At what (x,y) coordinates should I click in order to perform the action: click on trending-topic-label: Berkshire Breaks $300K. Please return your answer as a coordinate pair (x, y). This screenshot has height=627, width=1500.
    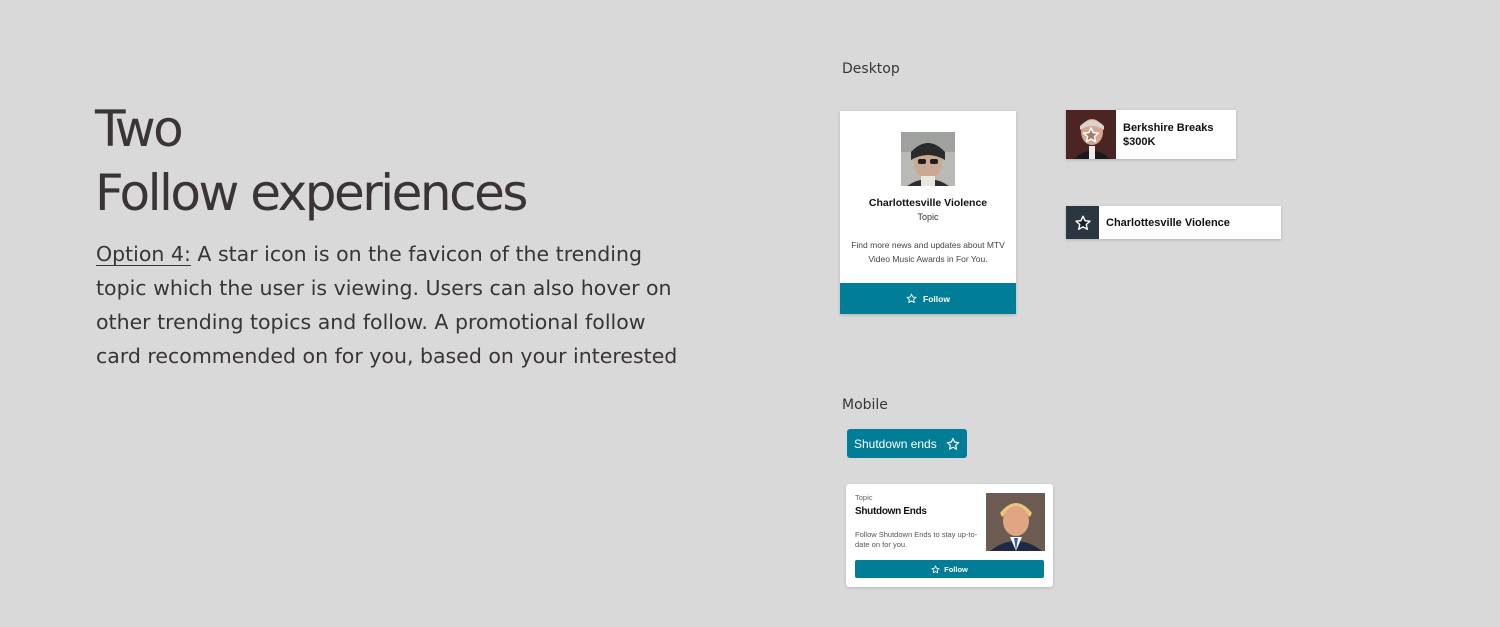
    Looking at the image, I should click on (1165, 135).